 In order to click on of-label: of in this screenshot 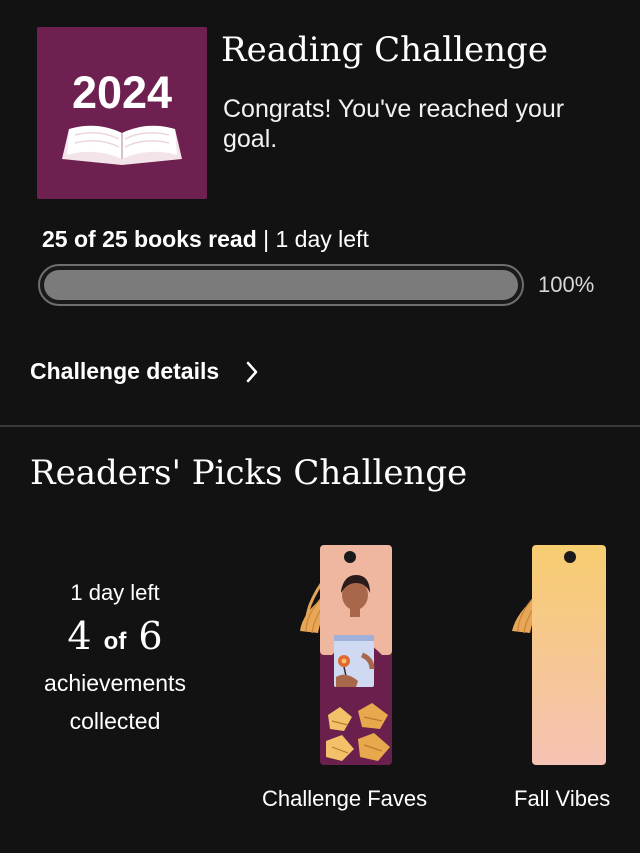, I will do `click(115, 641)`.